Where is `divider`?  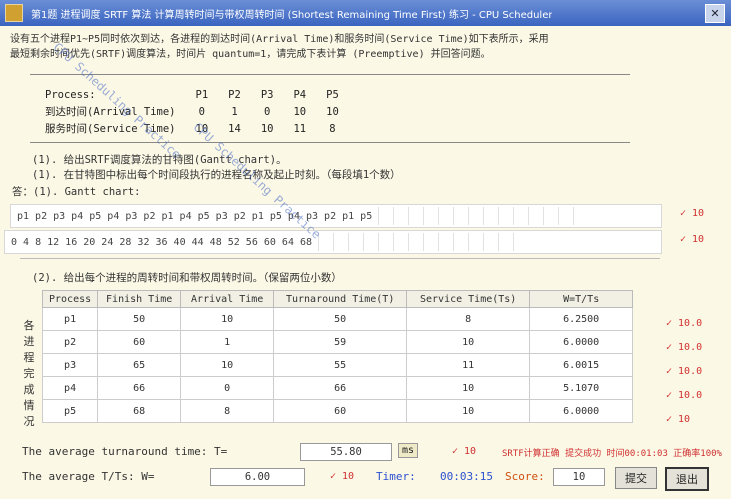 divider is located at coordinates (330, 142).